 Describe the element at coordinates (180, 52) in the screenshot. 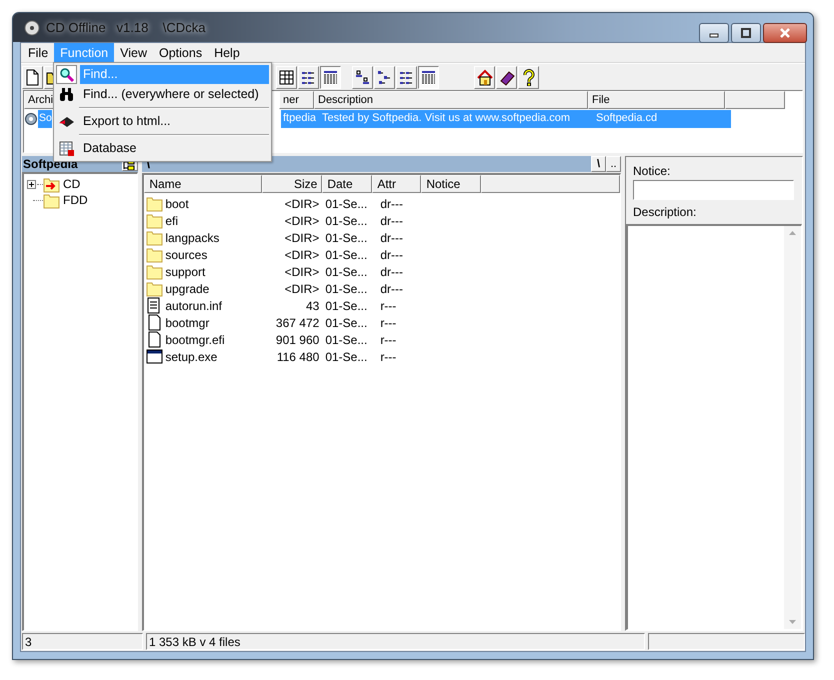

I see `menu-item: Options` at that location.